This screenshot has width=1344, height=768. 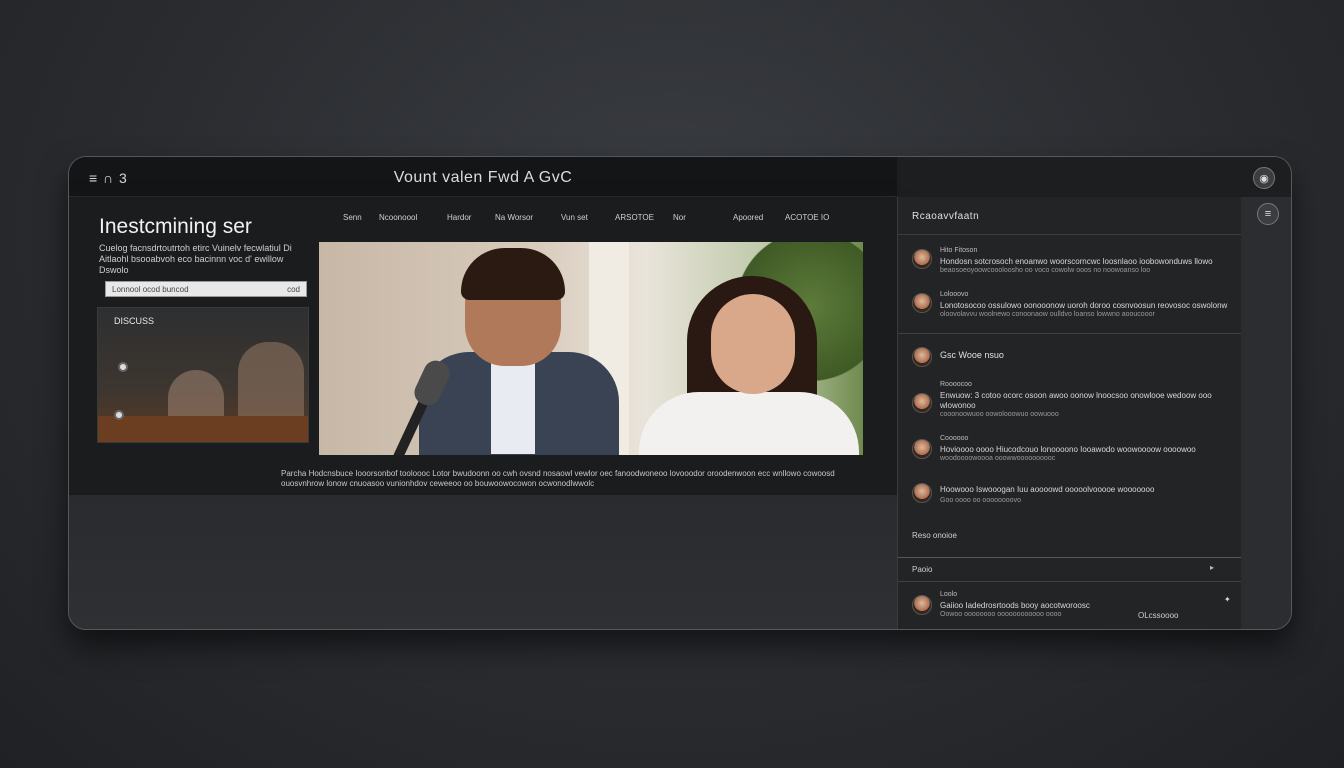 I want to click on discuss-thumbnail: DISCUSS, so click(x=203, y=375).